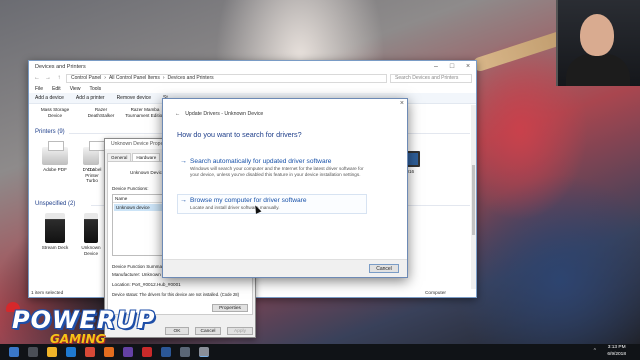 The image size is (640, 360). I want to click on device-unknown: Unknown Device, so click(91, 234).